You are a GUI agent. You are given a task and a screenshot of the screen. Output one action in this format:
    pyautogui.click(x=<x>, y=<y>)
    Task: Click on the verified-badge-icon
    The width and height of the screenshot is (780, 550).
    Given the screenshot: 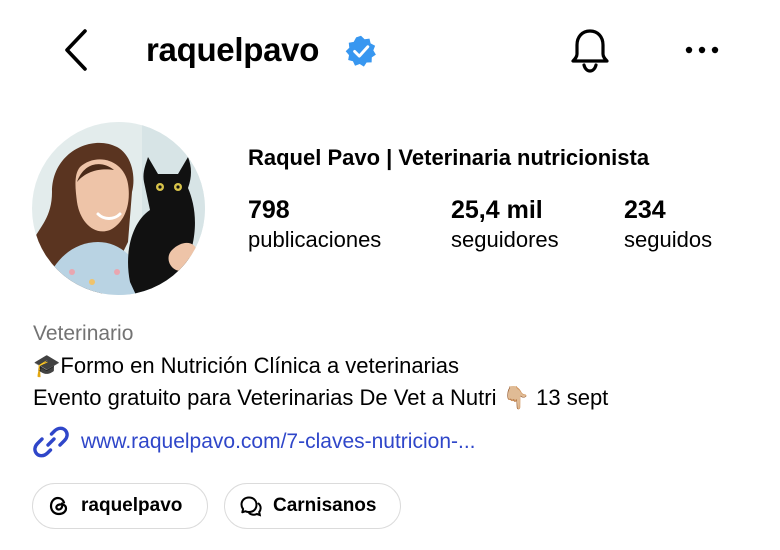 What is the action you would take?
    pyautogui.click(x=360, y=51)
    